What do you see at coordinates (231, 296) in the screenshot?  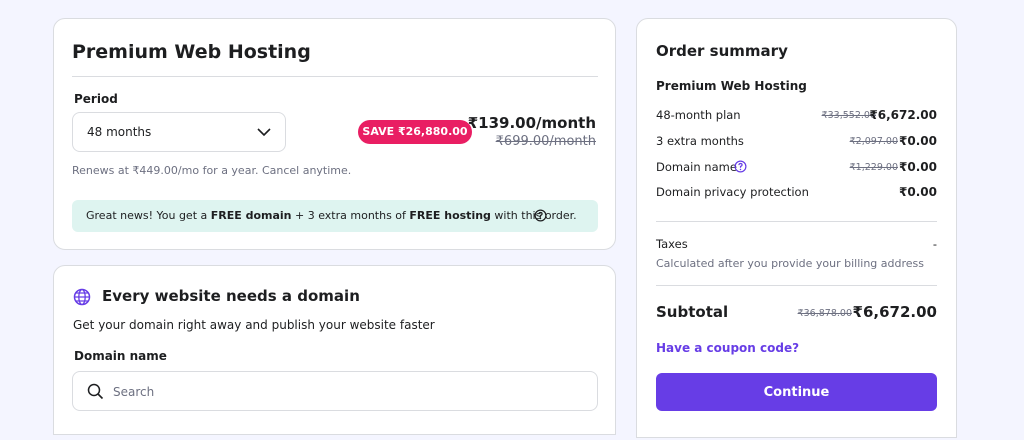 I see `domain-card-title: Every website needs a domain` at bounding box center [231, 296].